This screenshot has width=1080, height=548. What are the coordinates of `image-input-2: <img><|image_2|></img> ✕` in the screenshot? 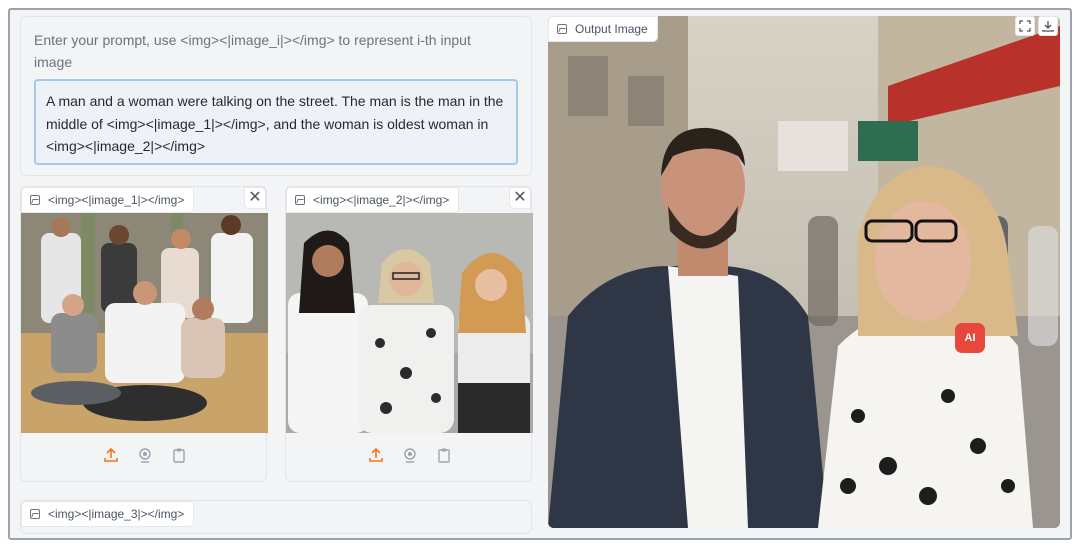 It's located at (409, 334).